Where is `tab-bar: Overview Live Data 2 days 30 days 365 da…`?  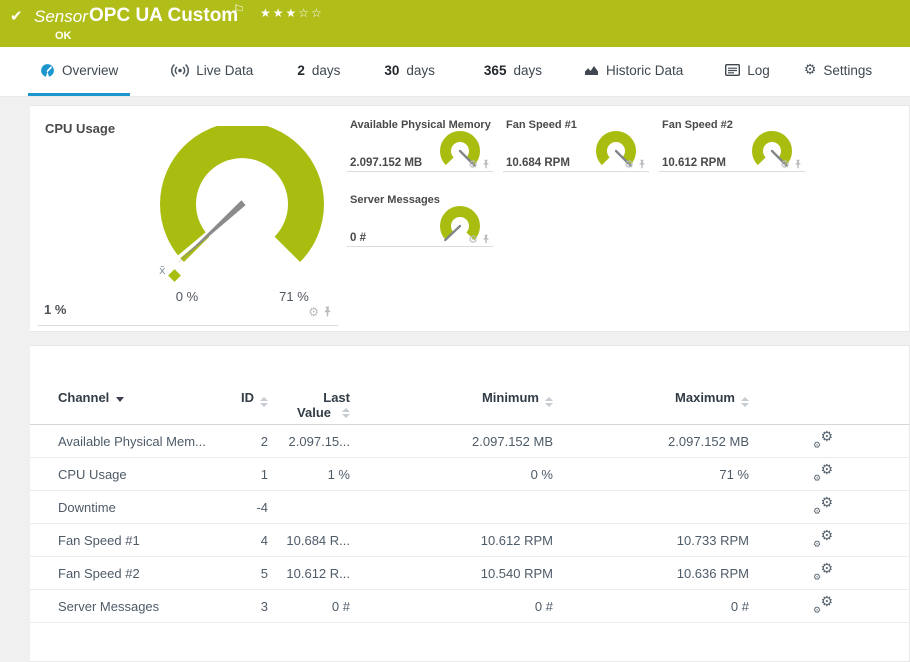 tab-bar: Overview Live Data 2 days 30 days 365 da… is located at coordinates (455, 72).